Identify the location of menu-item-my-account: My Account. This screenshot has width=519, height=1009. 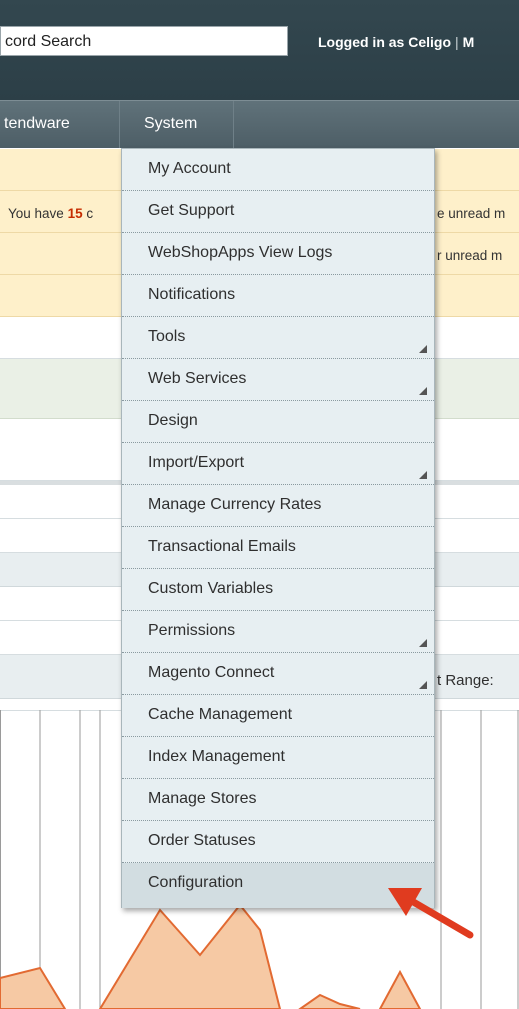
(278, 170).